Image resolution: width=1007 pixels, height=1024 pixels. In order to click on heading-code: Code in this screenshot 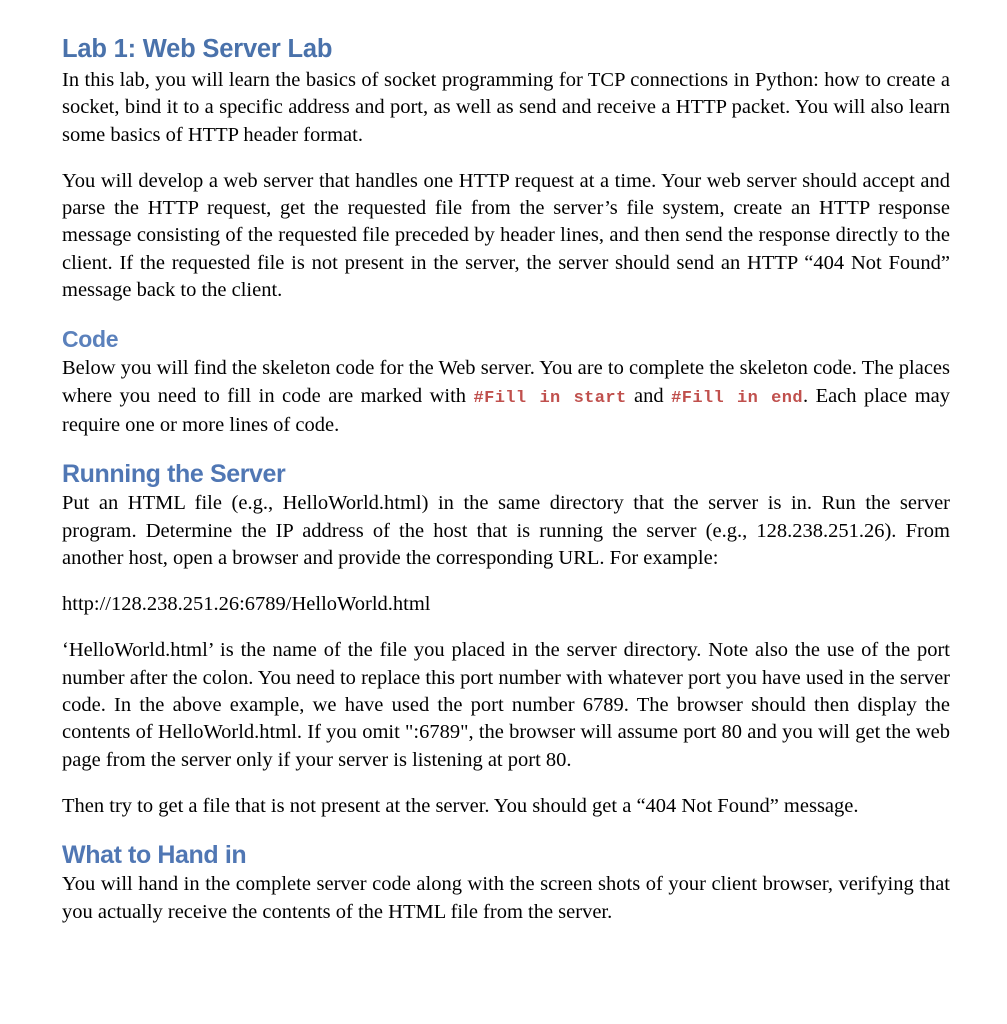, I will do `click(90, 339)`.